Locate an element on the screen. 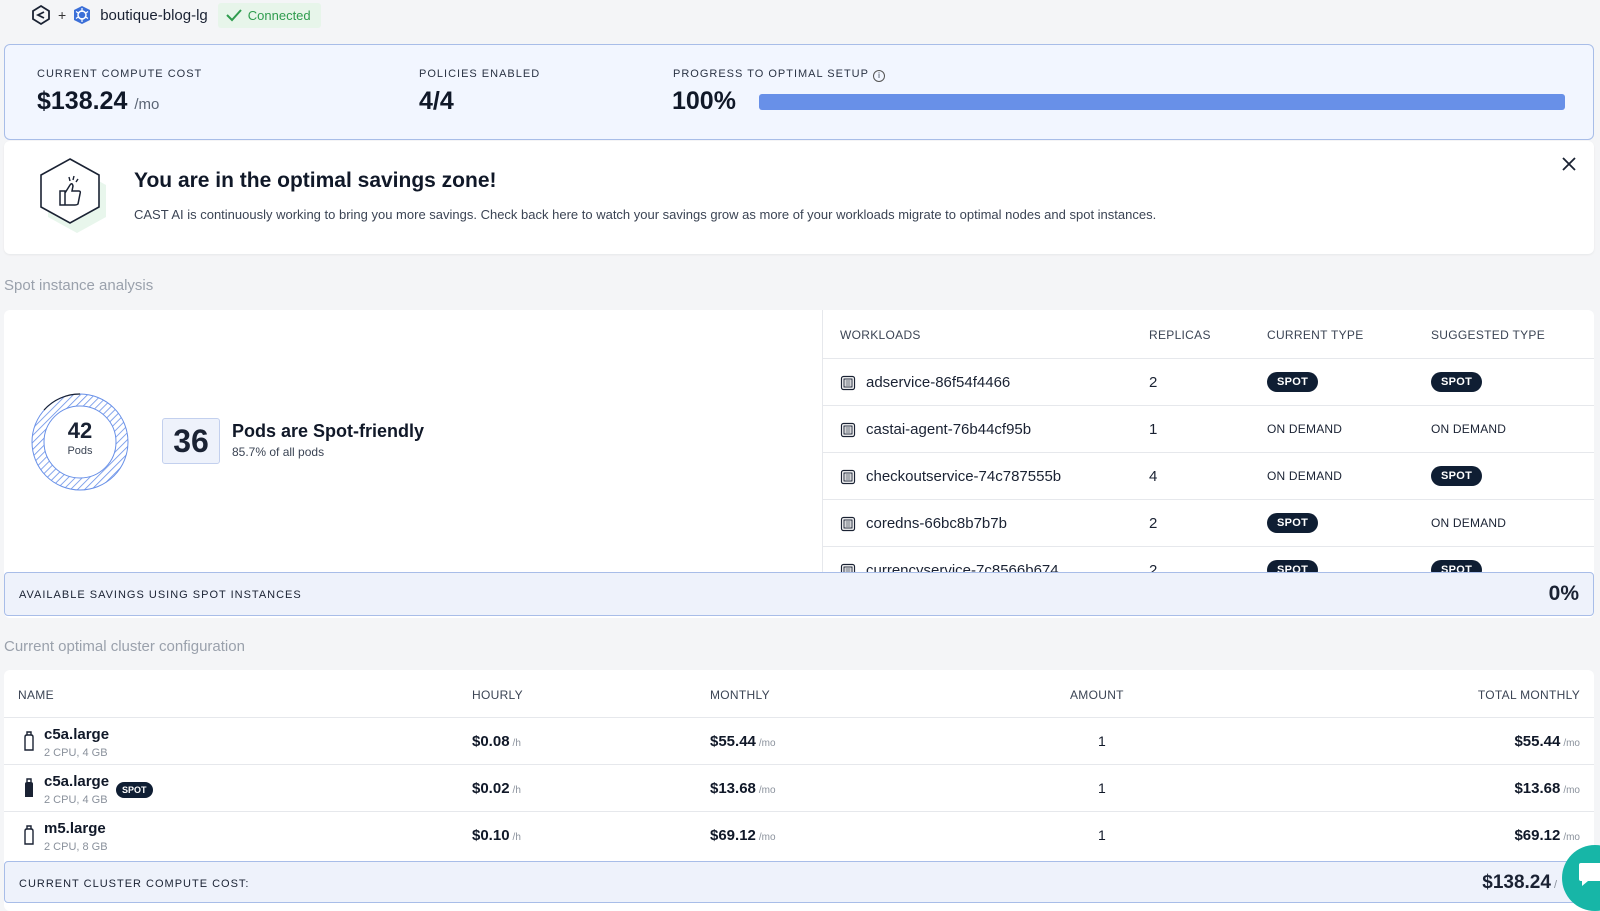 Image resolution: width=1600 pixels, height=911 pixels. connection-status-badge: Connected is located at coordinates (269, 15).